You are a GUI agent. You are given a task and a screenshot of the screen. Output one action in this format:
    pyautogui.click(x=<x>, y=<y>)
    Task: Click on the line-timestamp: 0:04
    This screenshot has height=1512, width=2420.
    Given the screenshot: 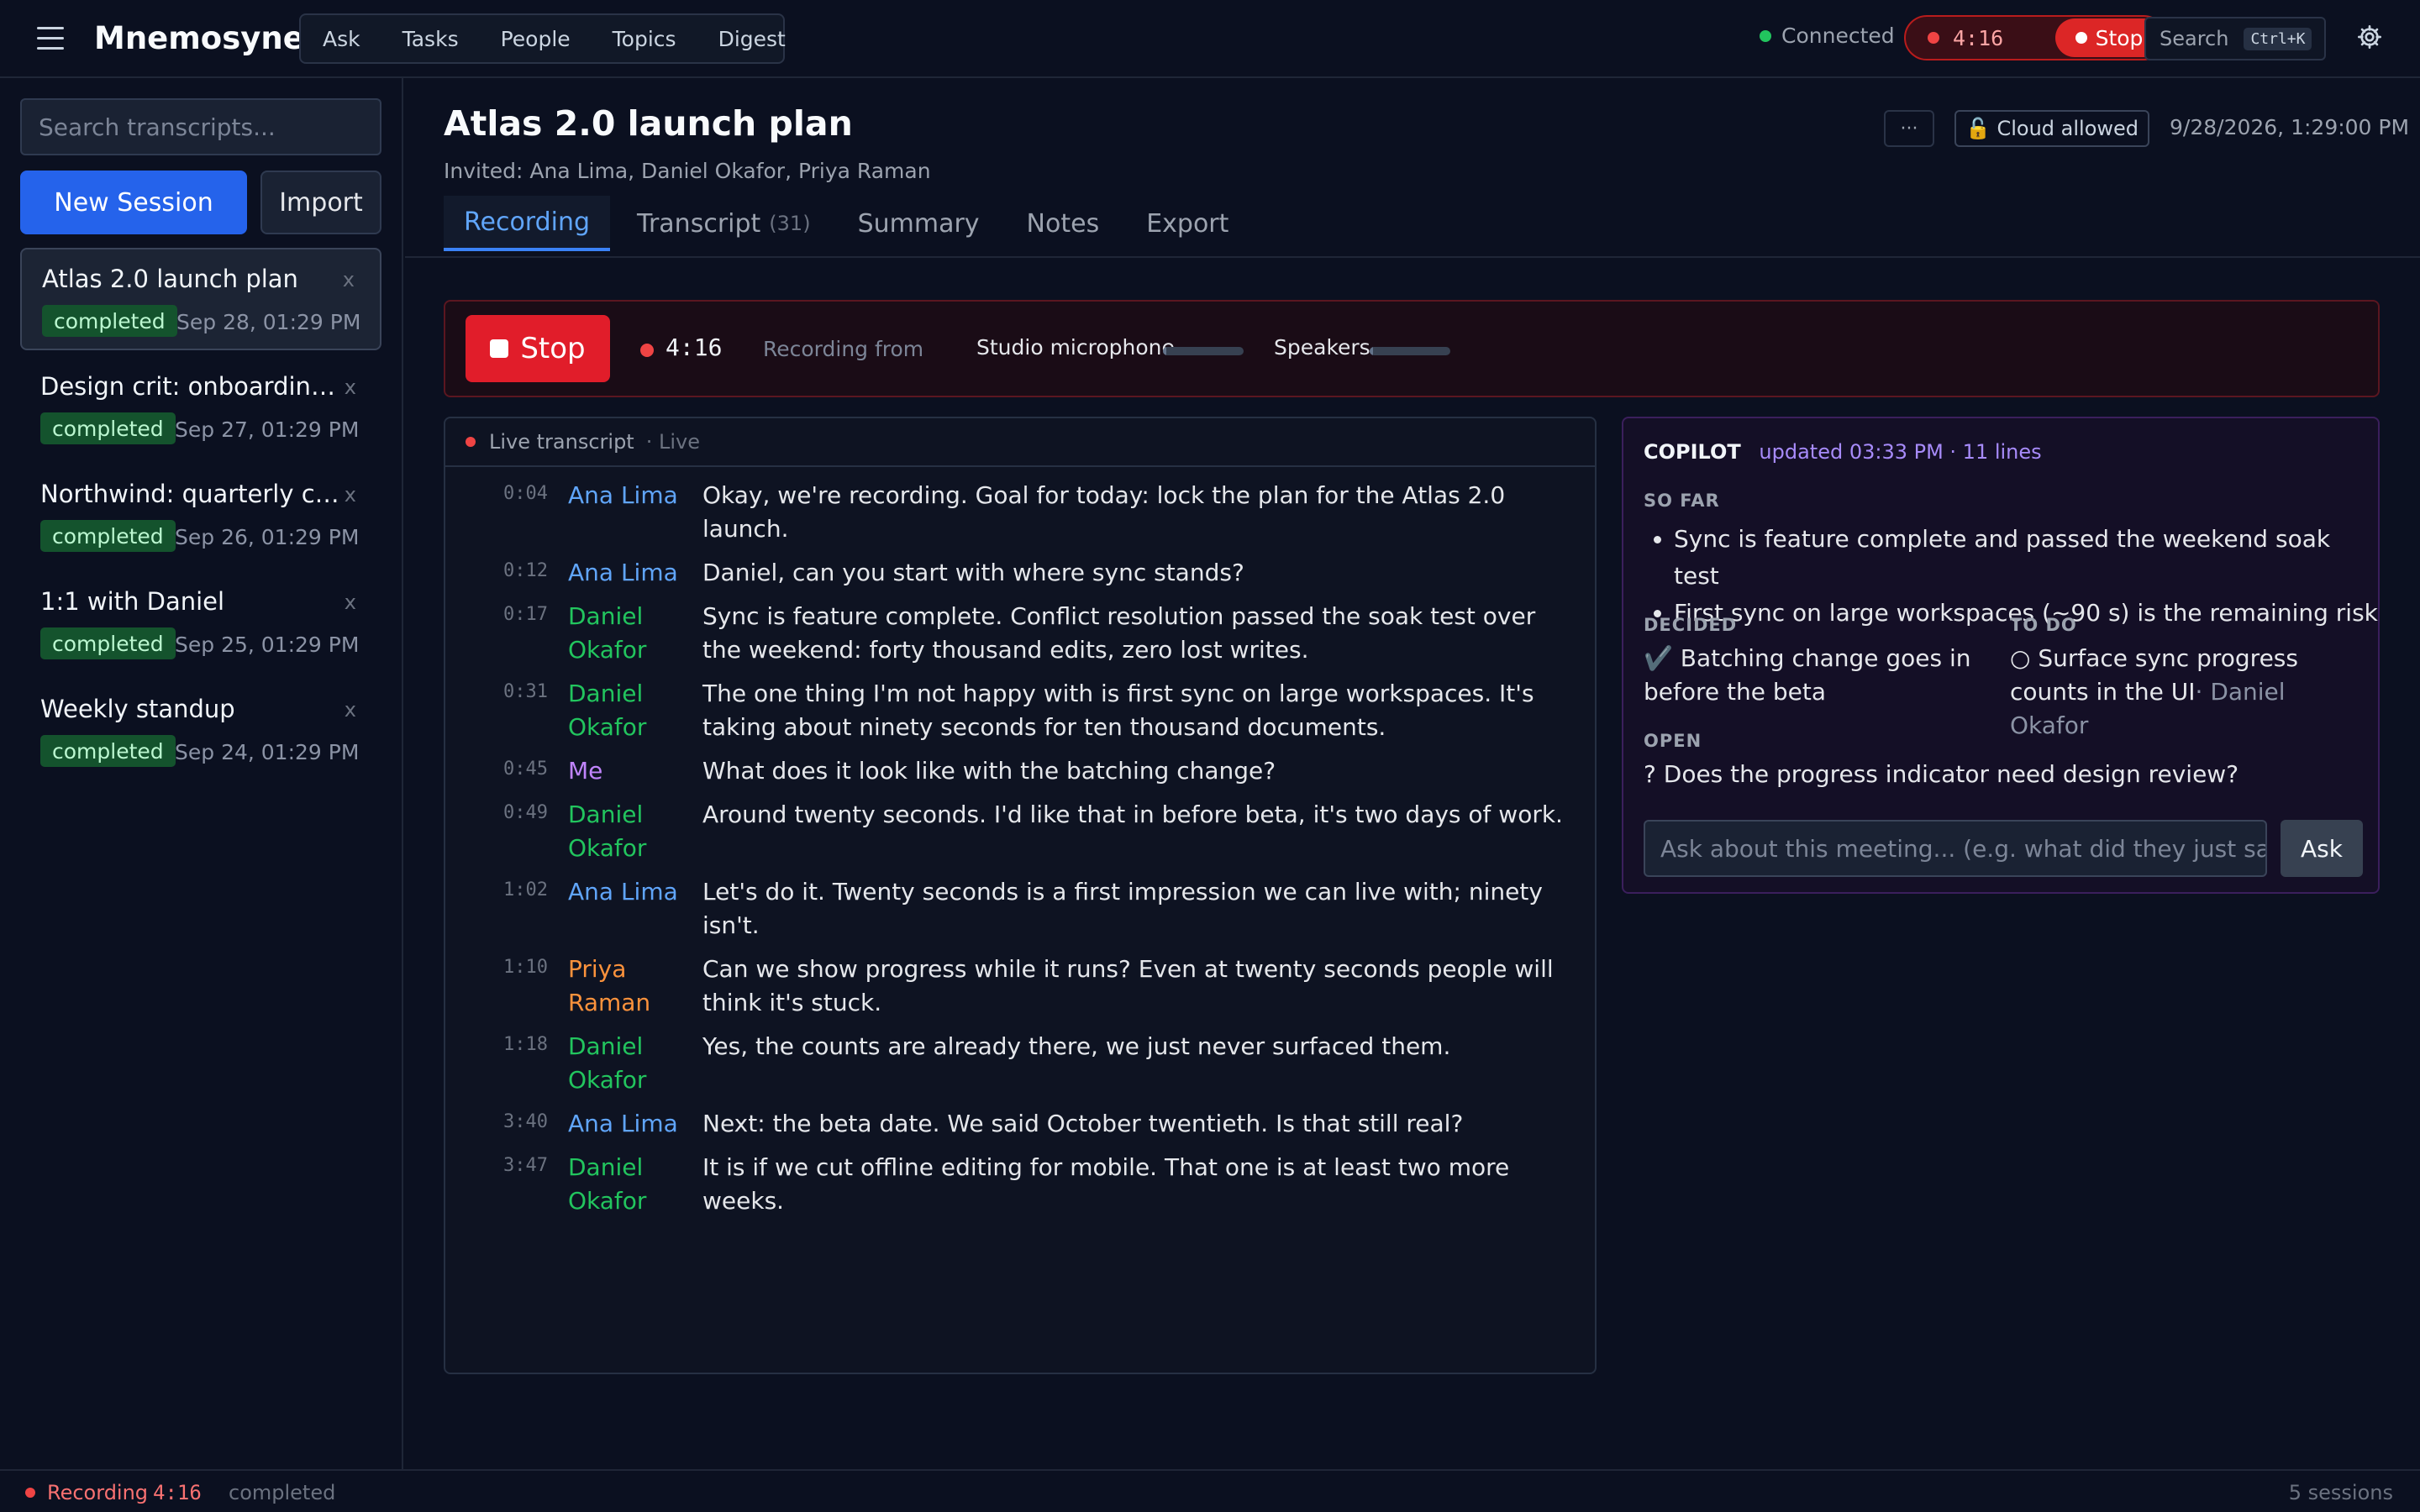 What is the action you would take?
    pyautogui.click(x=496, y=512)
    